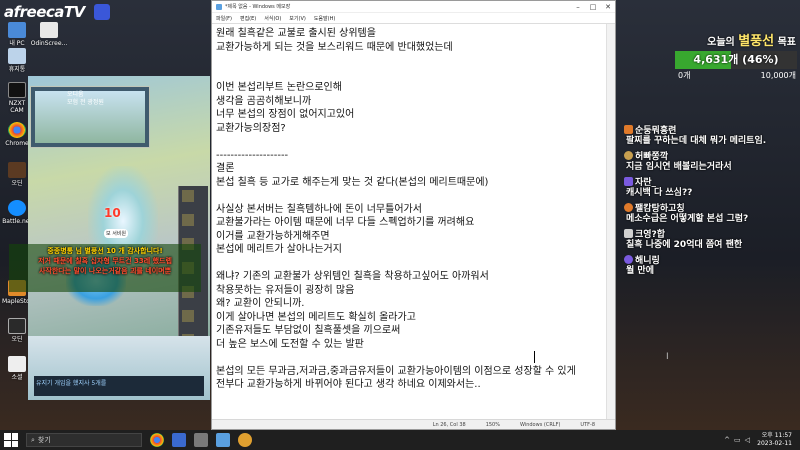  I want to click on status-line-ending: Windows (CRLF), so click(540, 424).